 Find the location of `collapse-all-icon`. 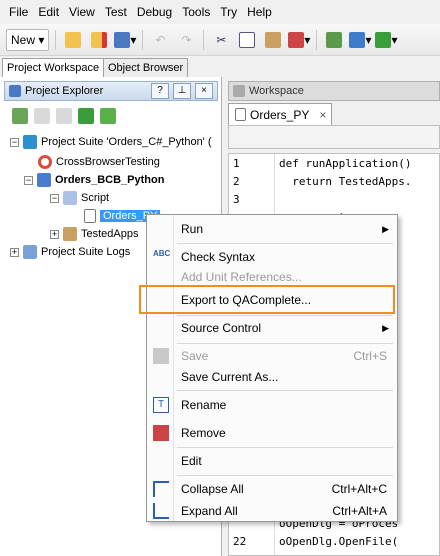

collapse-all-icon is located at coordinates (161, 489).